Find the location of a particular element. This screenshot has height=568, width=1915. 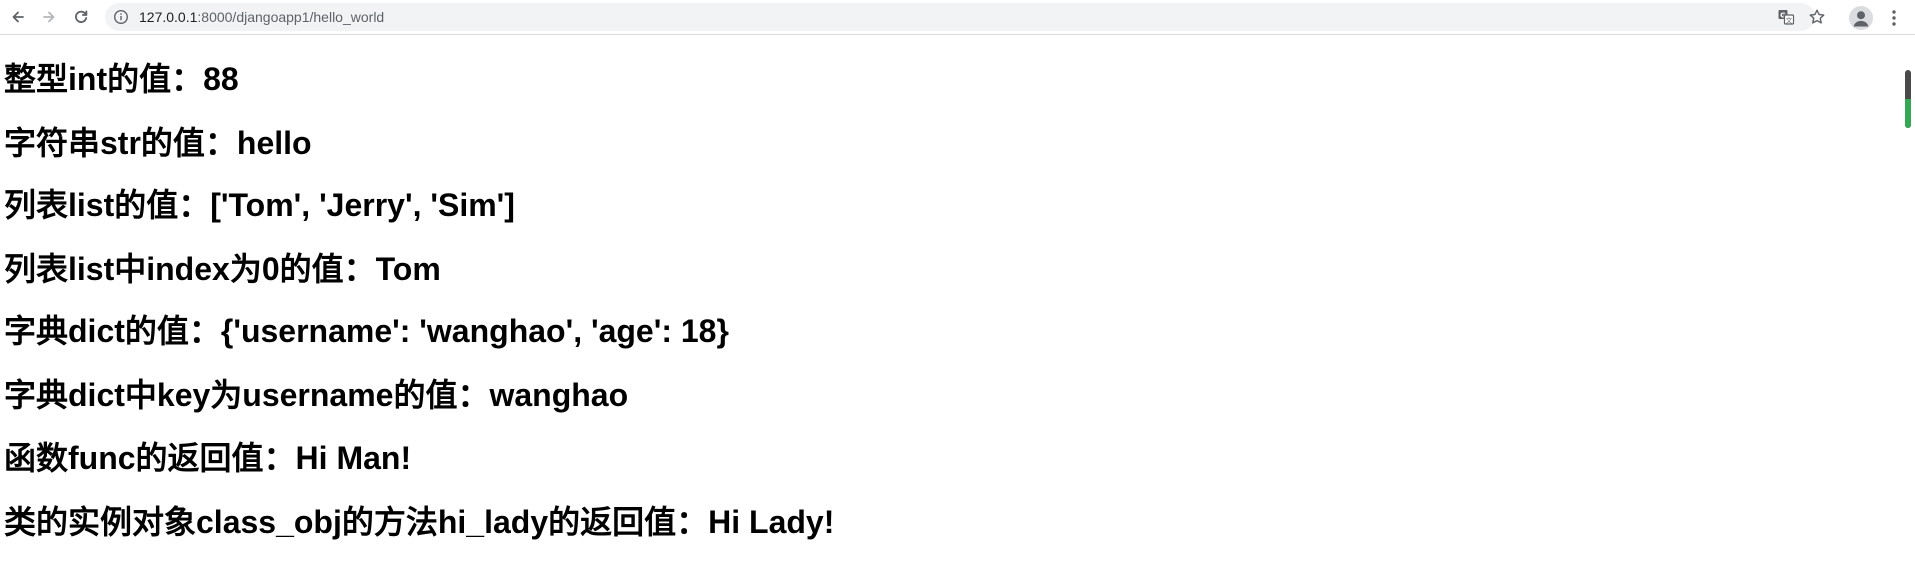

profile-button is located at coordinates (1861, 18).